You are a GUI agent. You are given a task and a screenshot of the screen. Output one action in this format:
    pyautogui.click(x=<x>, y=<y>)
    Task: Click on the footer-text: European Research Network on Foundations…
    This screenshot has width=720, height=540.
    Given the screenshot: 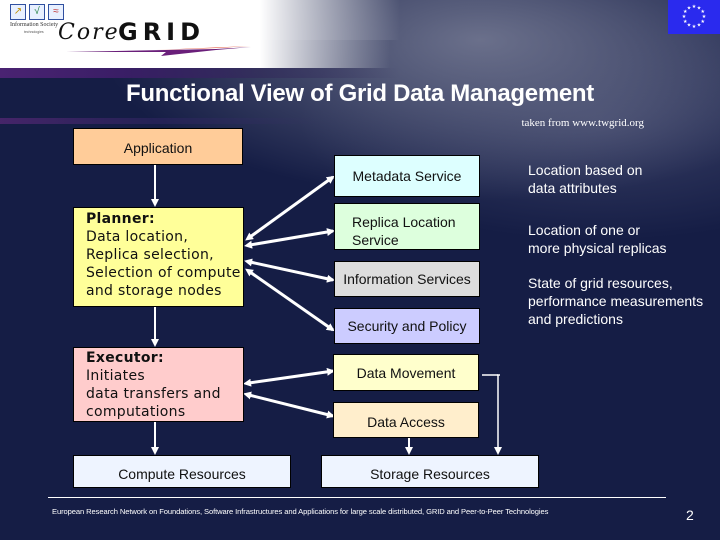 What is the action you would take?
    pyautogui.click(x=300, y=511)
    